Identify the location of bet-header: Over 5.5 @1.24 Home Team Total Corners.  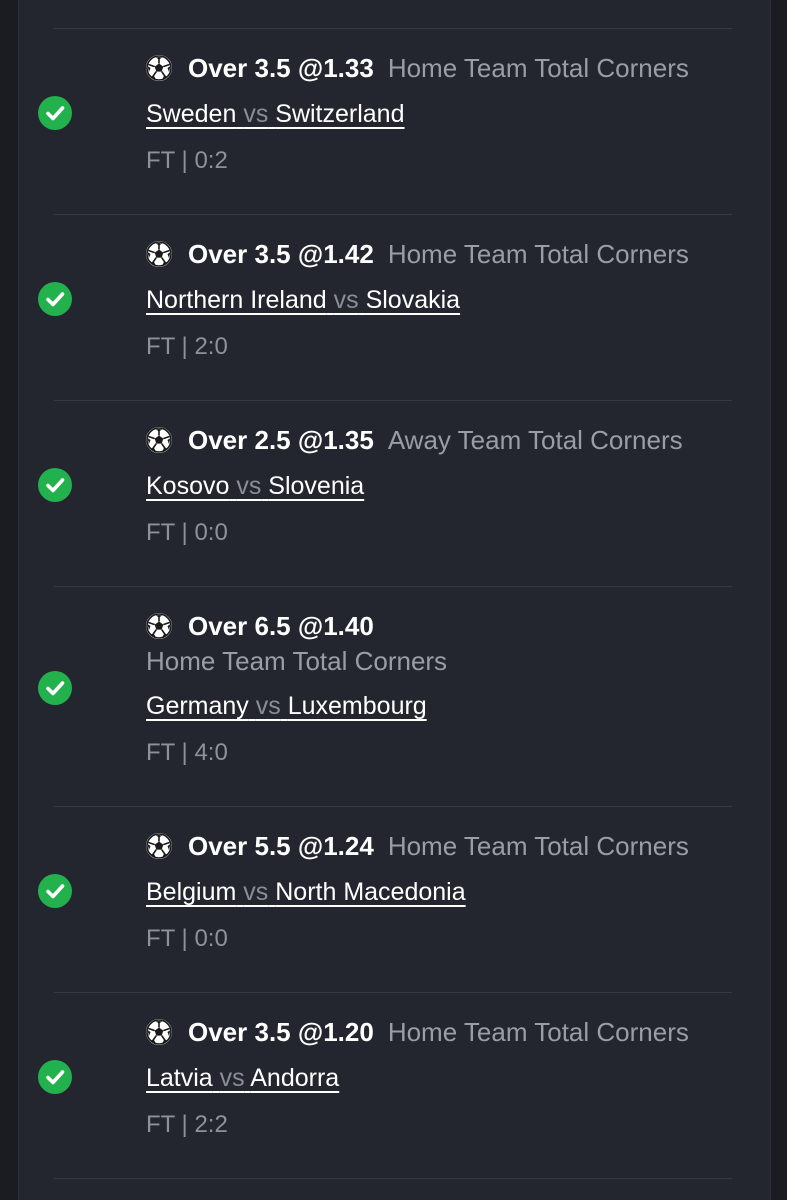
(417, 846).